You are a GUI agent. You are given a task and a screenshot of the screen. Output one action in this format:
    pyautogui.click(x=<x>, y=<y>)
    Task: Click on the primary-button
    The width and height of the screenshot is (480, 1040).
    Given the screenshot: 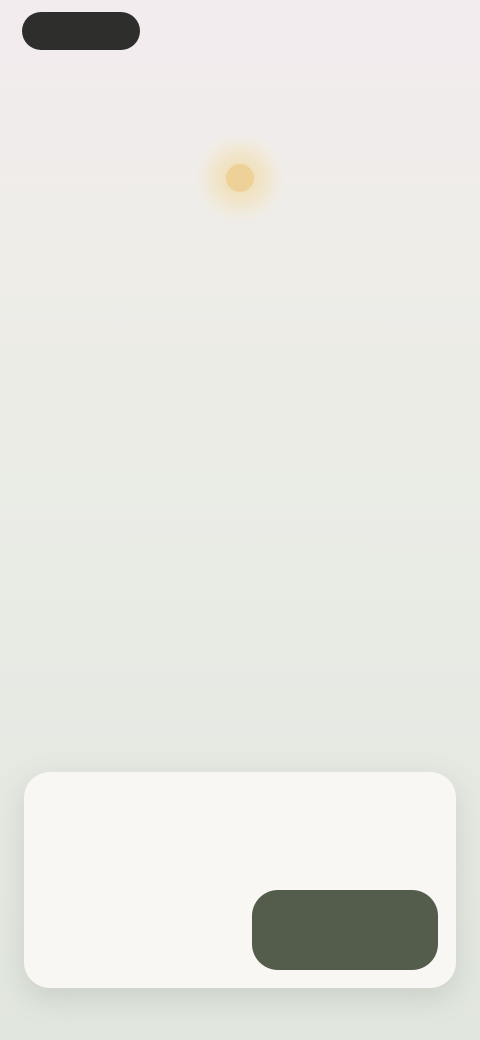 What is the action you would take?
    pyautogui.click(x=345, y=930)
    